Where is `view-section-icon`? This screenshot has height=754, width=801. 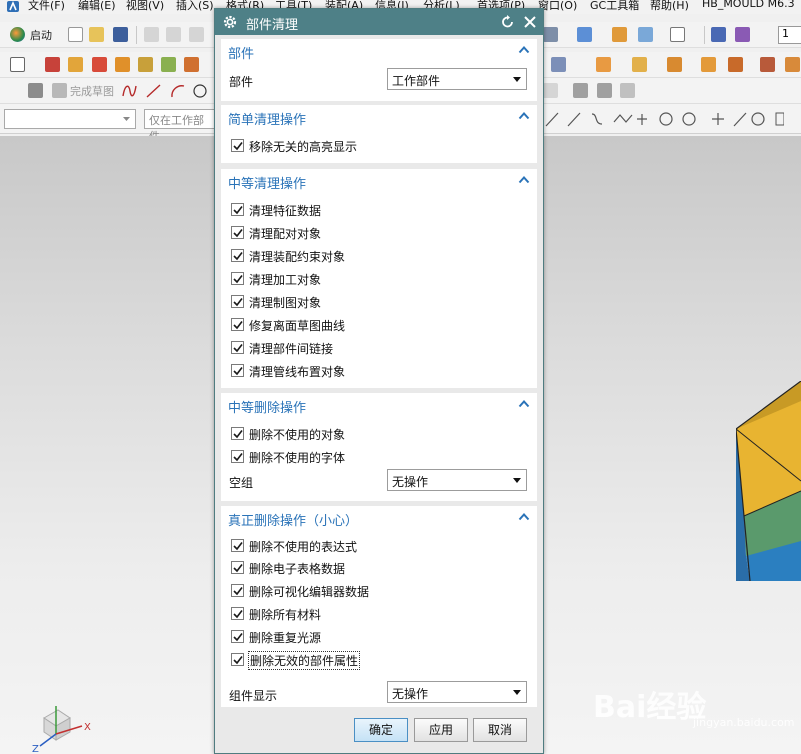
view-section-icon is located at coordinates (619, 34).